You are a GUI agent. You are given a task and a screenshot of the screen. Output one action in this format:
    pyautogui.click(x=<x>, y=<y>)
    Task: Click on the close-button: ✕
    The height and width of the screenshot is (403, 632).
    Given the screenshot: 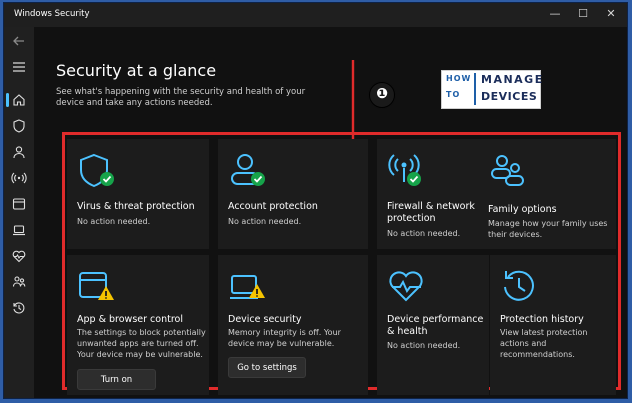 What is the action you would take?
    pyautogui.click(x=611, y=14)
    